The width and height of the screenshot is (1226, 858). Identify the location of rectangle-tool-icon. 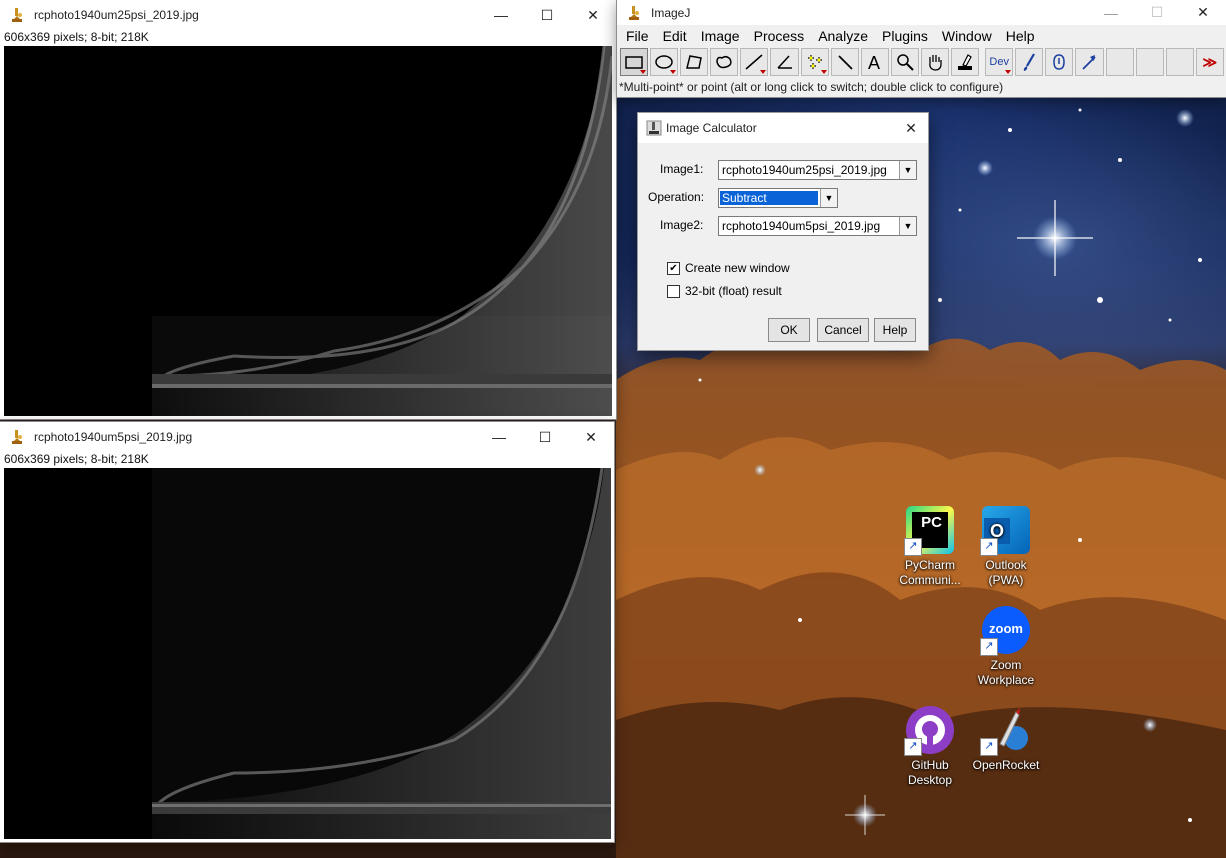
(634, 62).